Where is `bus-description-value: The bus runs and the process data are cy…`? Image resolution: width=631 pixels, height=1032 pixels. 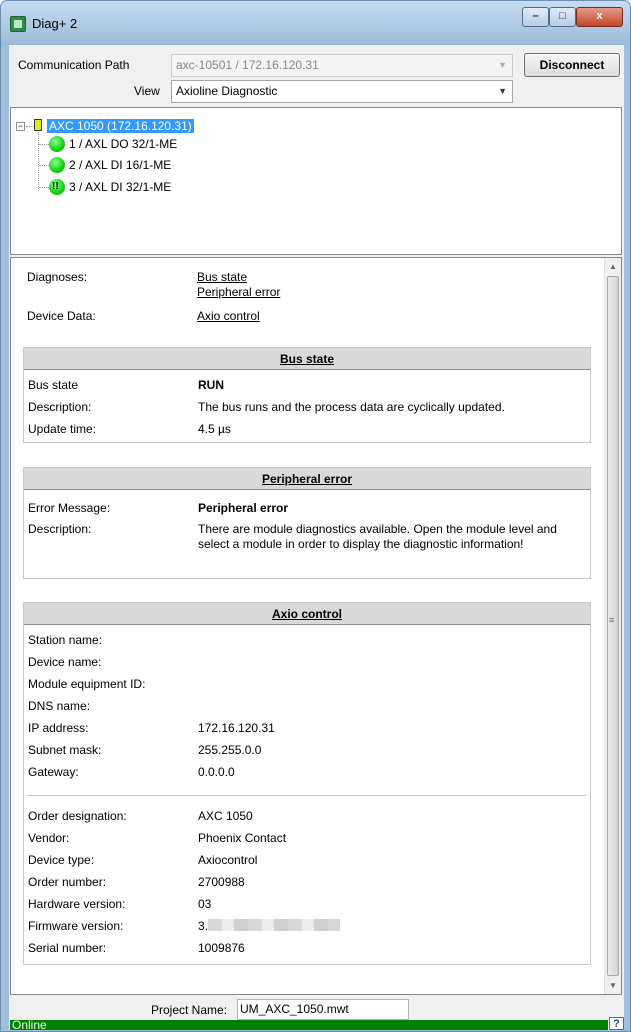
bus-description-value: The bus runs and the process data are cy… is located at coordinates (351, 407).